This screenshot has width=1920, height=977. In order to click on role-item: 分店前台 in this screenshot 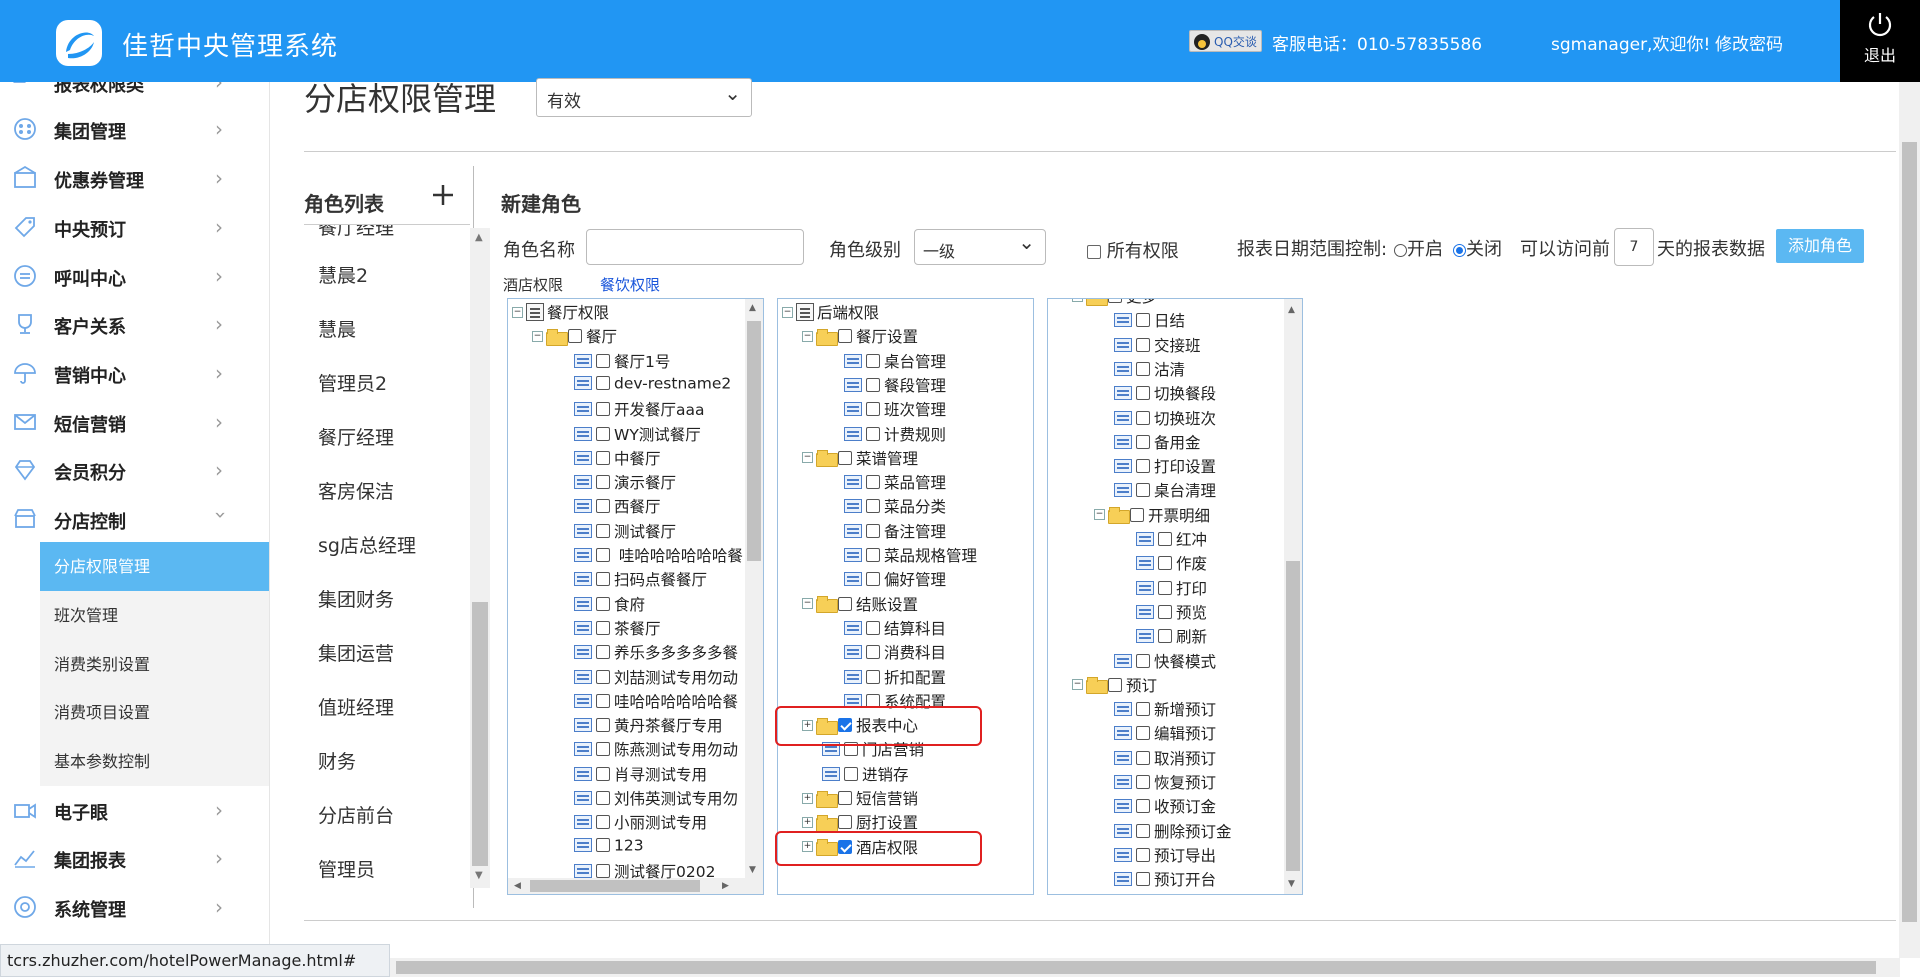, I will do `click(356, 814)`.